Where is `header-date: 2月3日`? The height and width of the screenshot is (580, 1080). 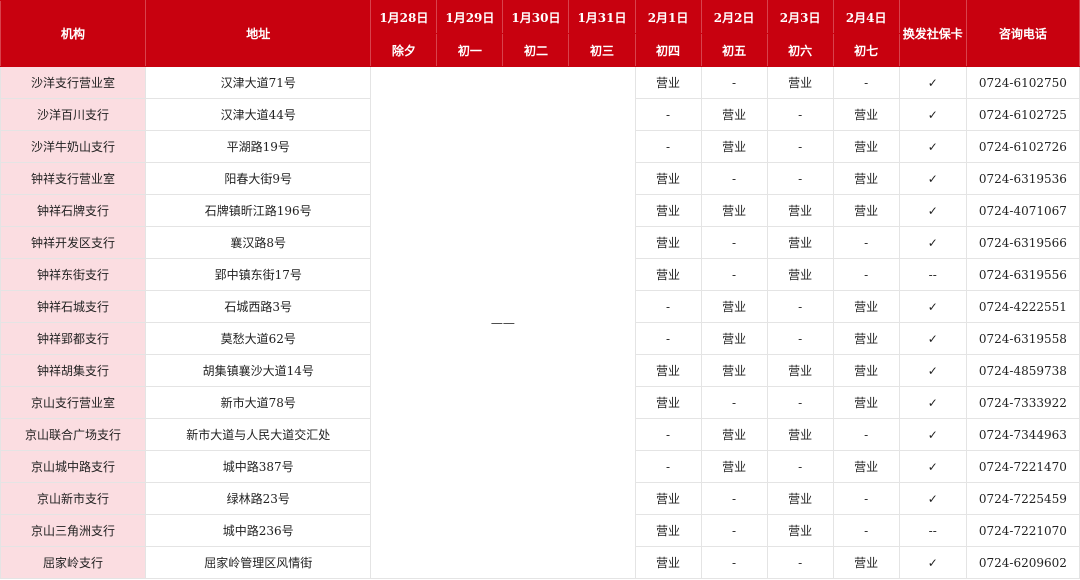
header-date: 2月3日 is located at coordinates (800, 17).